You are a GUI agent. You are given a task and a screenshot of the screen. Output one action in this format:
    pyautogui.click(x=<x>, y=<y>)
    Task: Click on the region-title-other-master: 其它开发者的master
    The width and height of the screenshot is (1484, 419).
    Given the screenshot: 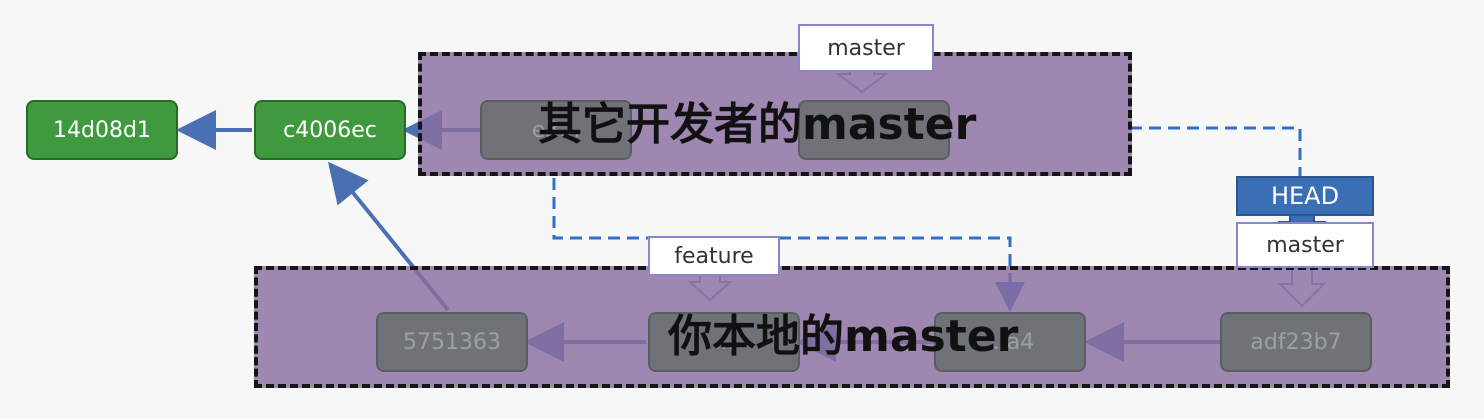 What is the action you would take?
    pyautogui.click(x=757, y=124)
    